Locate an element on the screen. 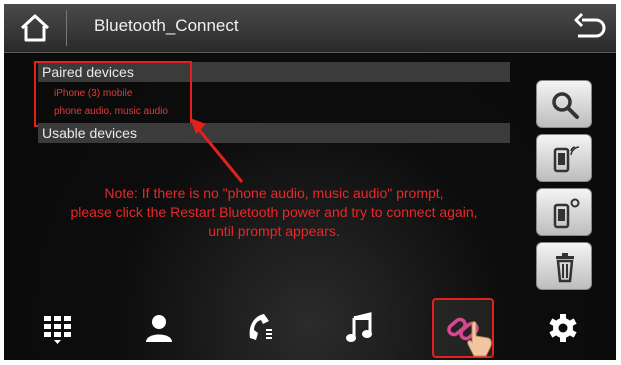 This screenshot has height=365, width=621. title-bar: Bluetooth_Connect is located at coordinates (310, 28).